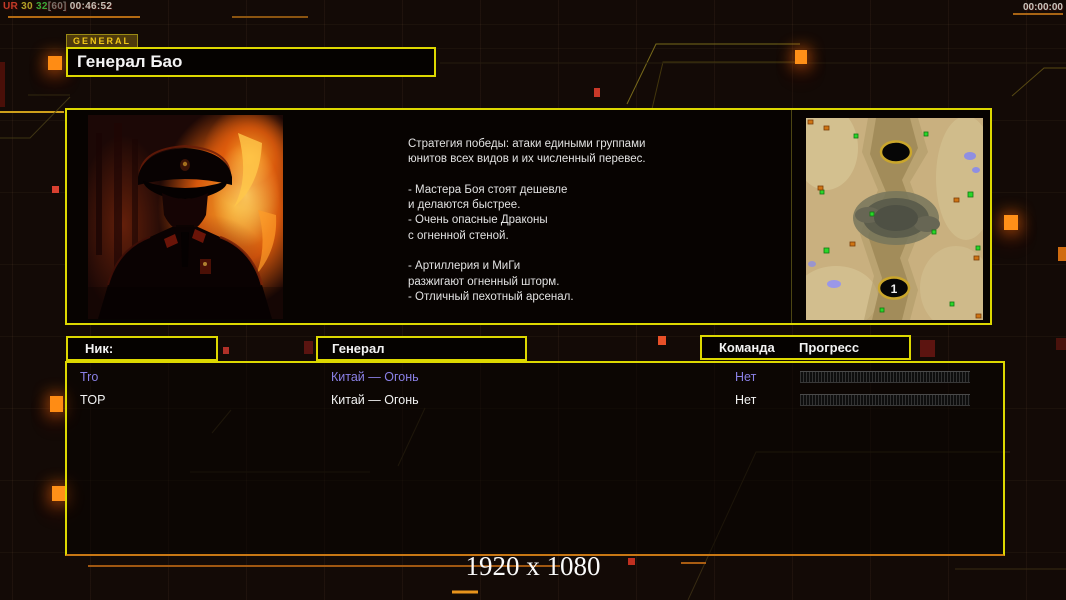 The height and width of the screenshot is (600, 1066). I want to click on player-row: Tro Китай — Огонь Нет, so click(535, 377).